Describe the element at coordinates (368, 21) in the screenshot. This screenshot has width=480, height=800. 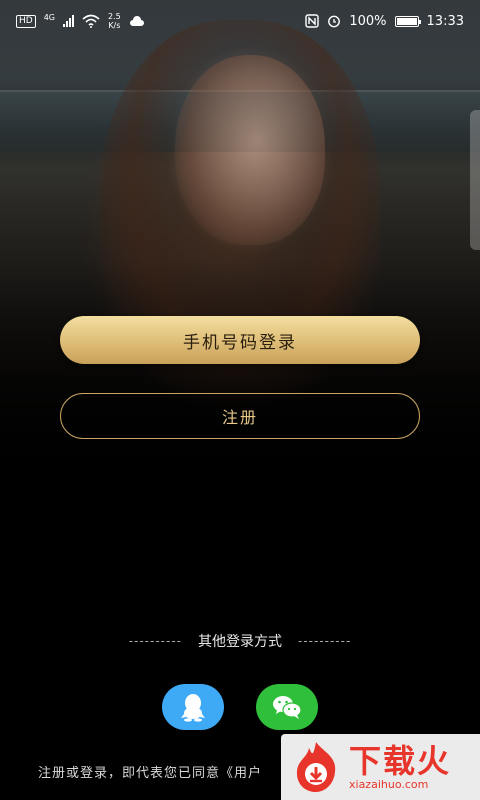
I see `battery-percent: 100%` at that location.